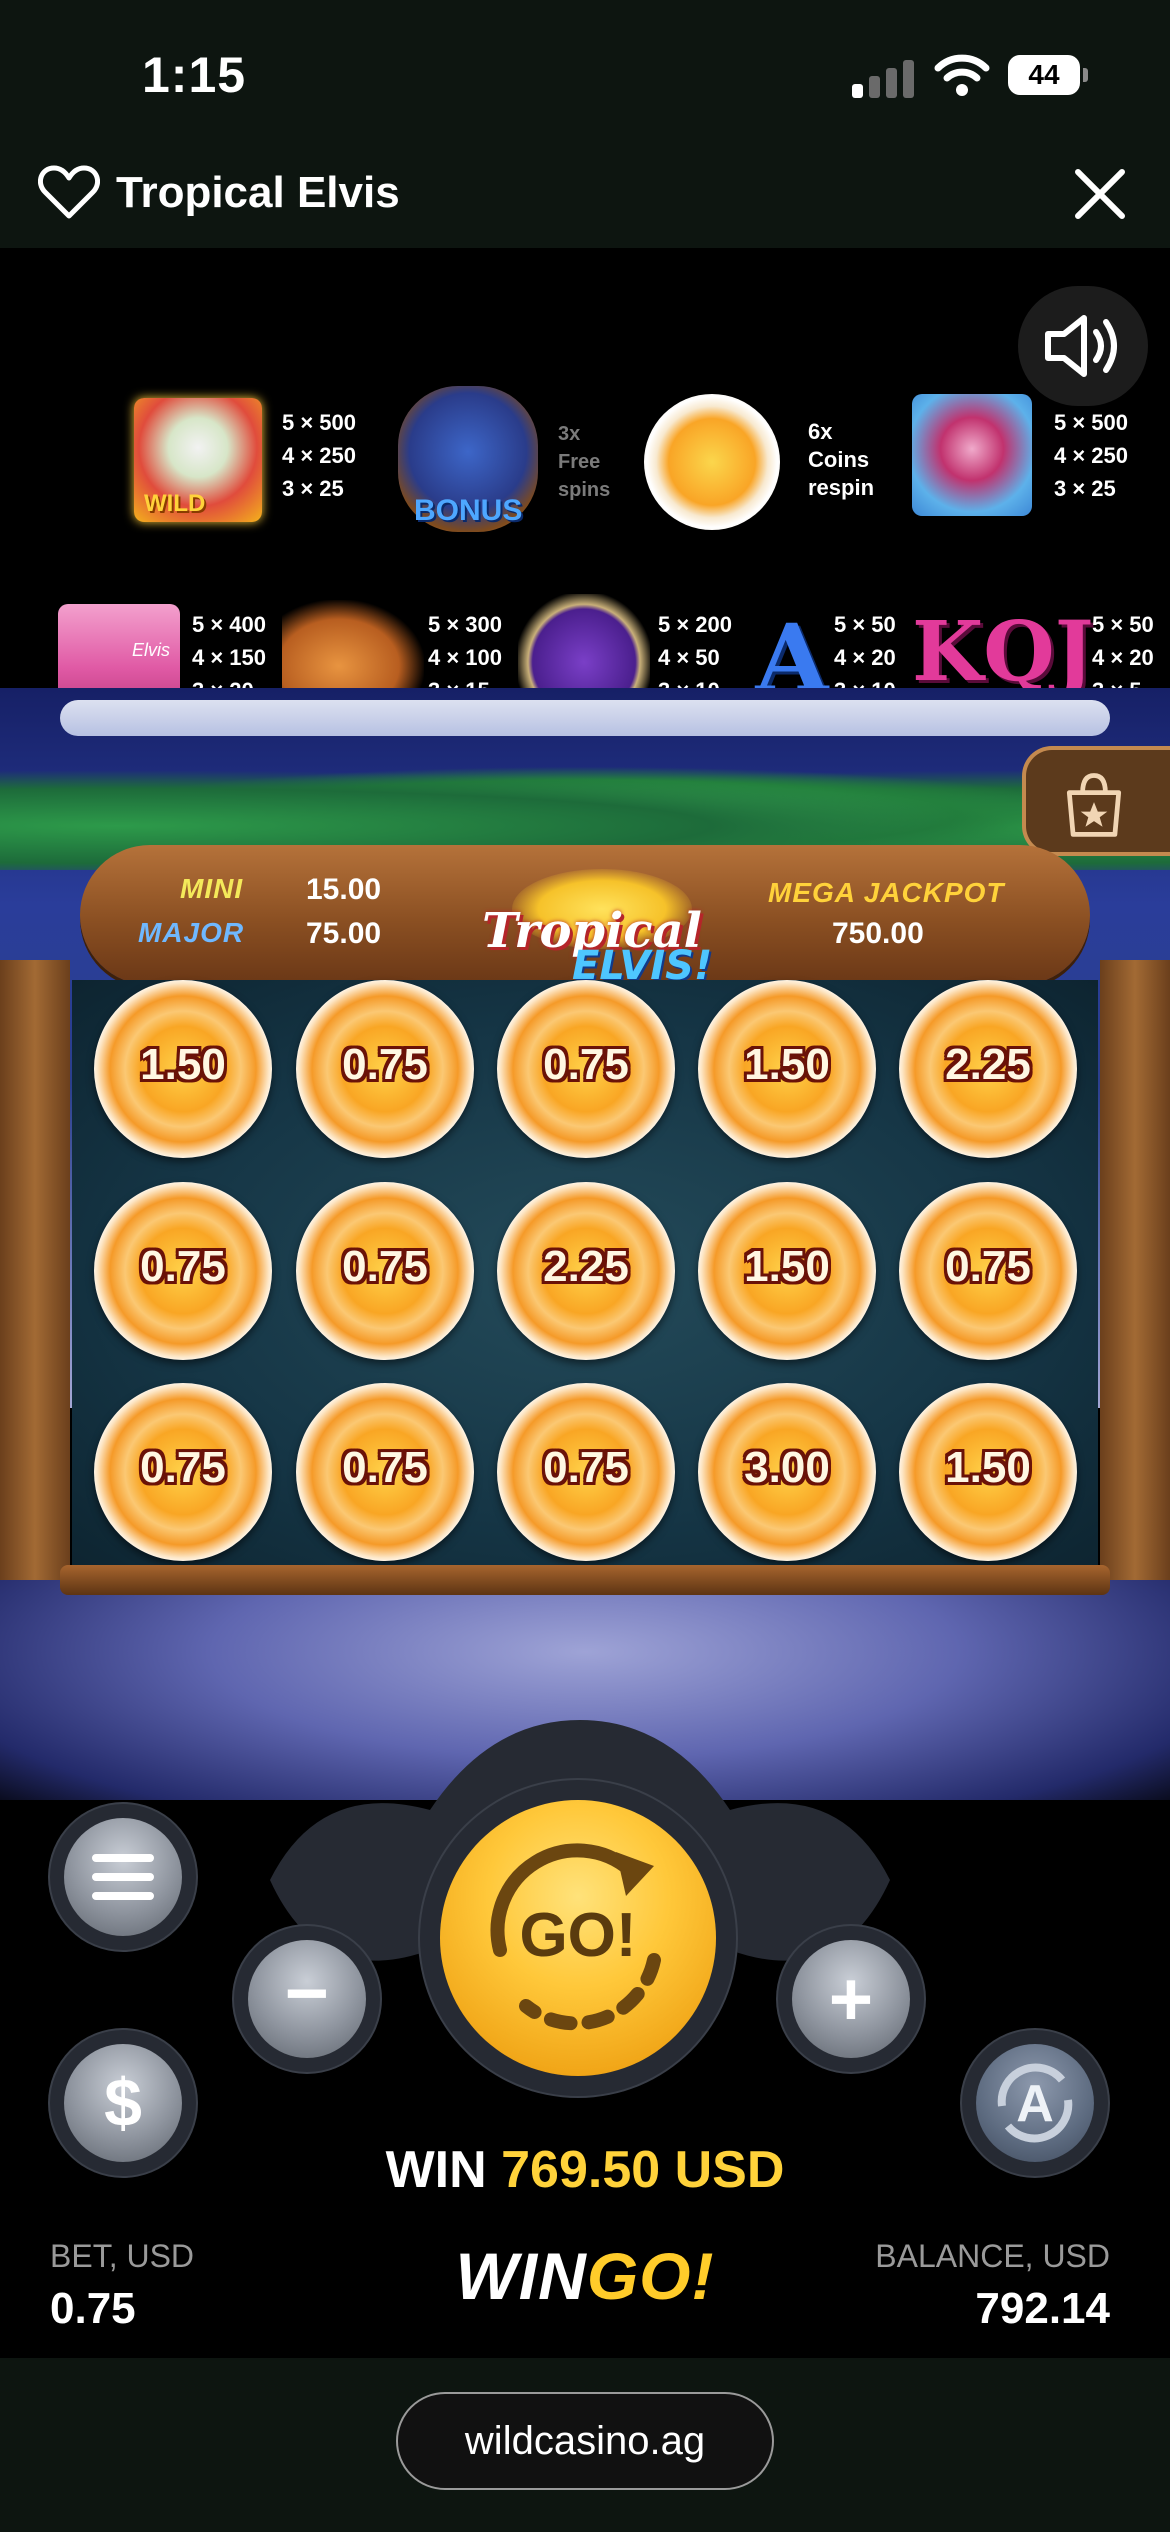 The height and width of the screenshot is (2532, 1170). What do you see at coordinates (992, 2256) in the screenshot?
I see `balance-label: BALANCE, USD` at bounding box center [992, 2256].